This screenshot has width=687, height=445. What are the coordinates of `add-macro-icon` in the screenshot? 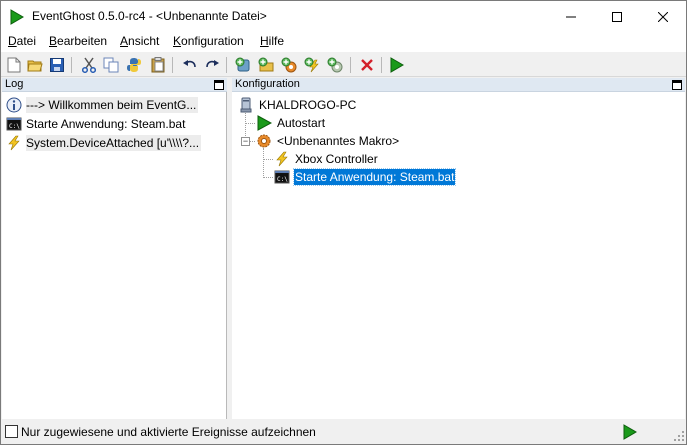 It's located at (289, 65).